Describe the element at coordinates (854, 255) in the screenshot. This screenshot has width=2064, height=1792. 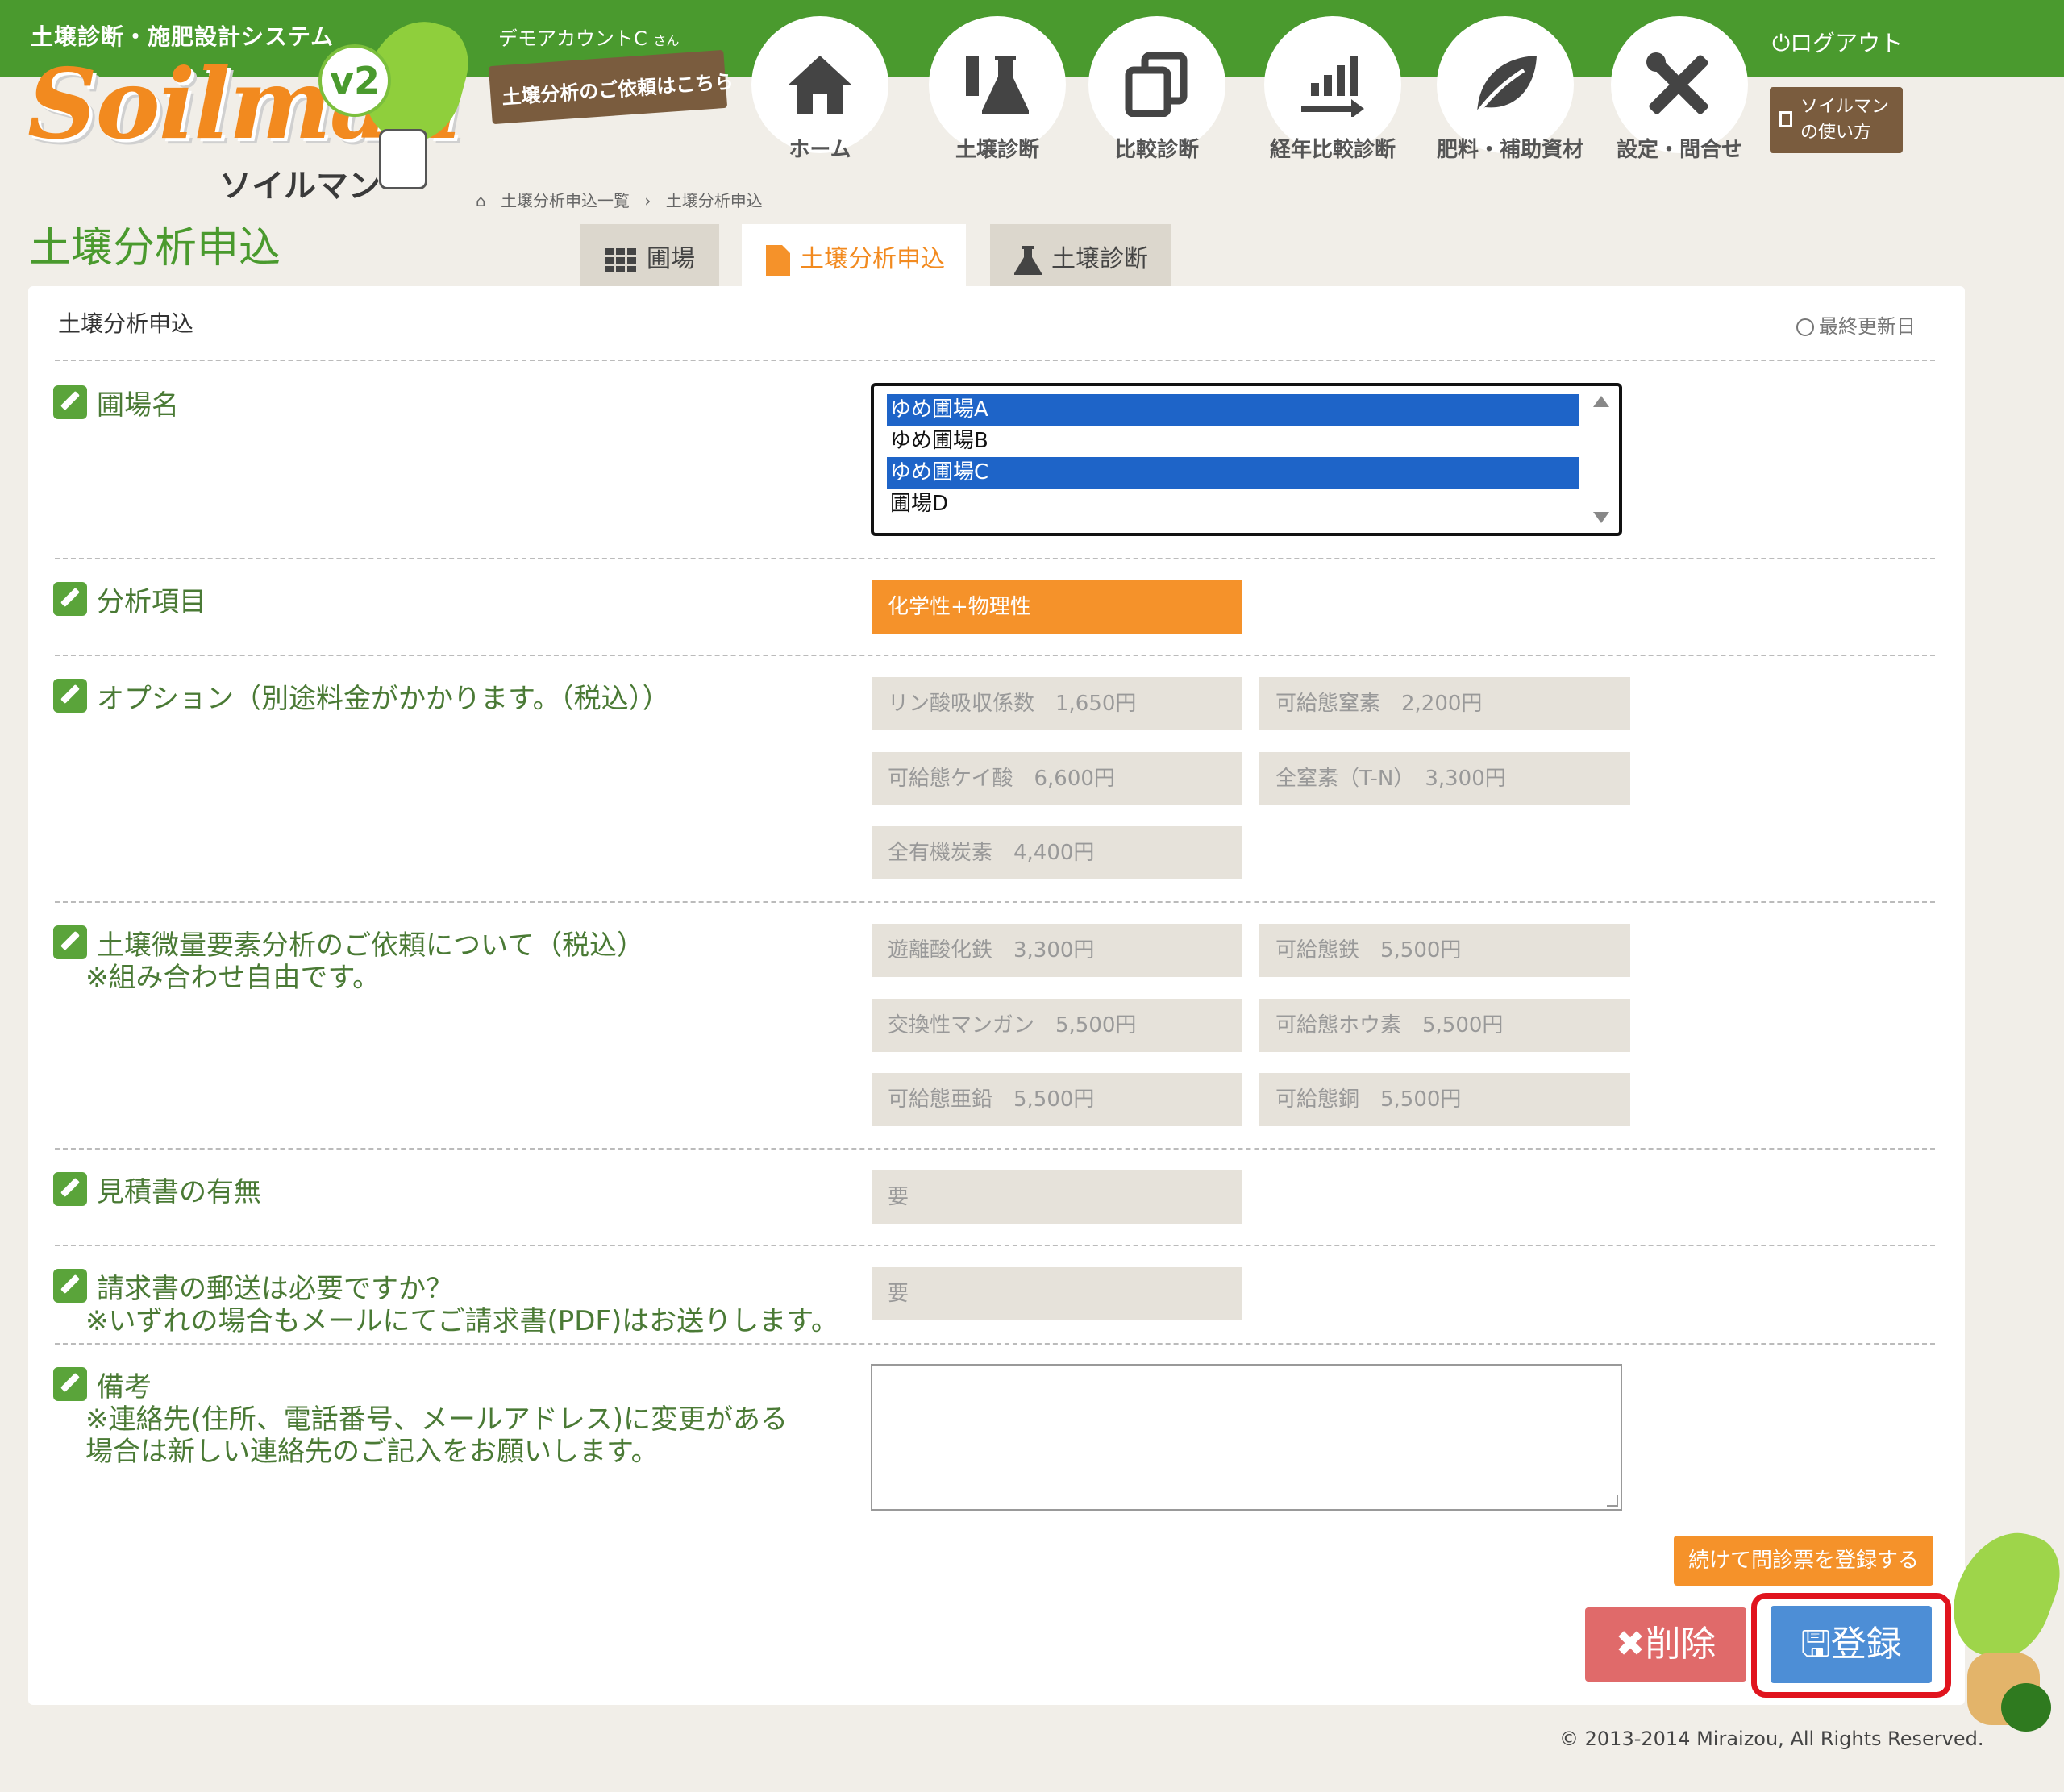
I see `tab-soil-analysis-request: 土壌分析申込` at that location.